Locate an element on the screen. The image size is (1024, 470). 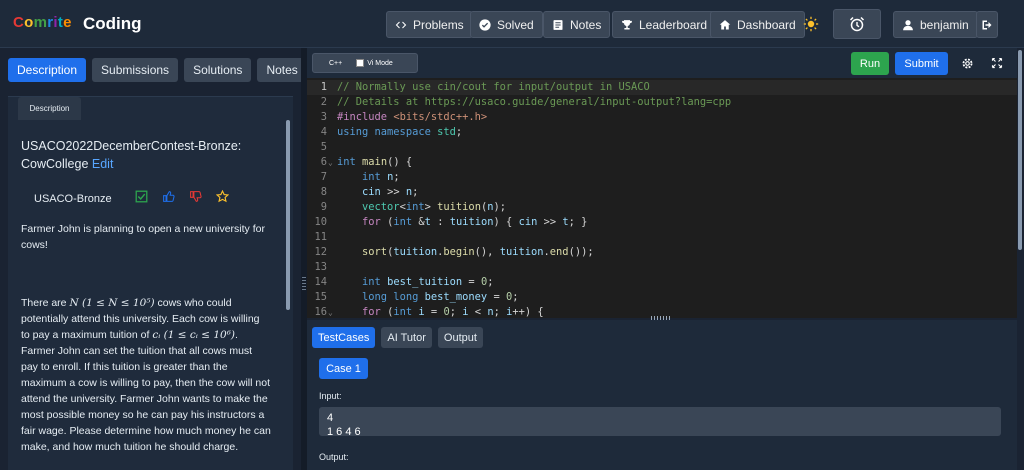
nav-problems-button: Problems is located at coordinates (429, 24).